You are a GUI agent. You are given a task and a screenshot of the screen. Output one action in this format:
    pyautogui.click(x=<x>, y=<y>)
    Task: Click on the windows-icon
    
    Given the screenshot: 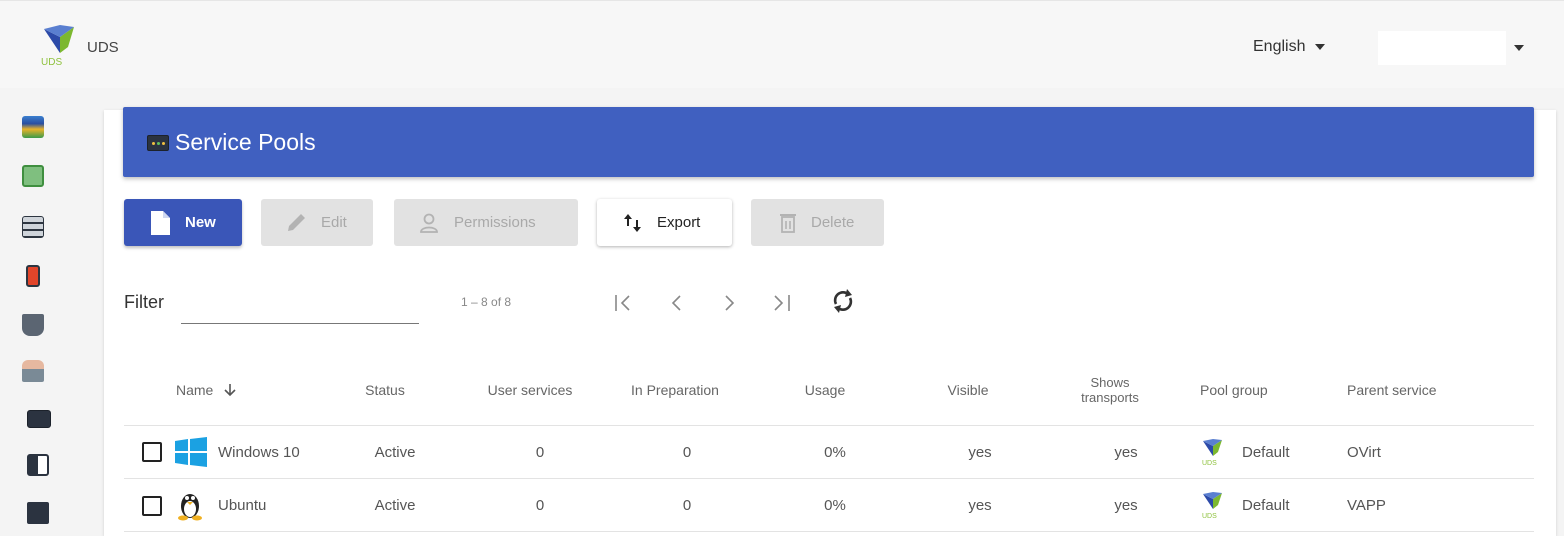 What is the action you would take?
    pyautogui.click(x=191, y=452)
    